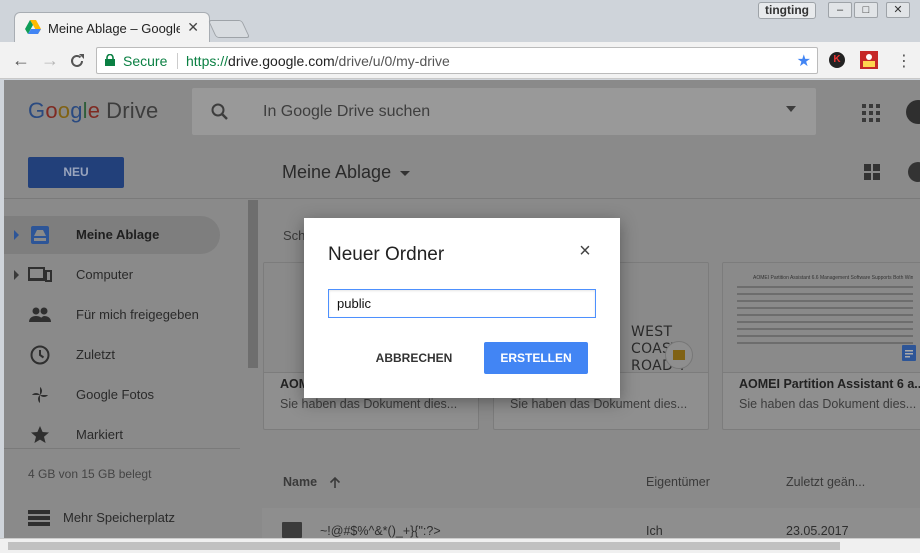 Image resolution: width=920 pixels, height=553 pixels. Describe the element at coordinates (137, 314) in the screenshot. I see `sidebar-item-label: Für mich freigegeben` at that location.